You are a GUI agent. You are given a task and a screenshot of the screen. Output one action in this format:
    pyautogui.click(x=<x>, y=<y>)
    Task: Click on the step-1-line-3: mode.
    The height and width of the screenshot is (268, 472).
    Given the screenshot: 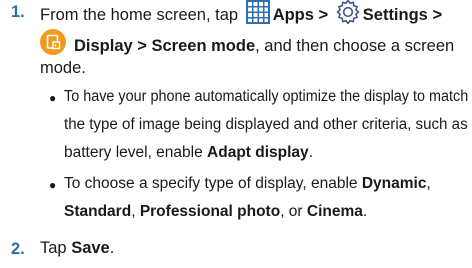 What is the action you would take?
    pyautogui.click(x=63, y=68)
    